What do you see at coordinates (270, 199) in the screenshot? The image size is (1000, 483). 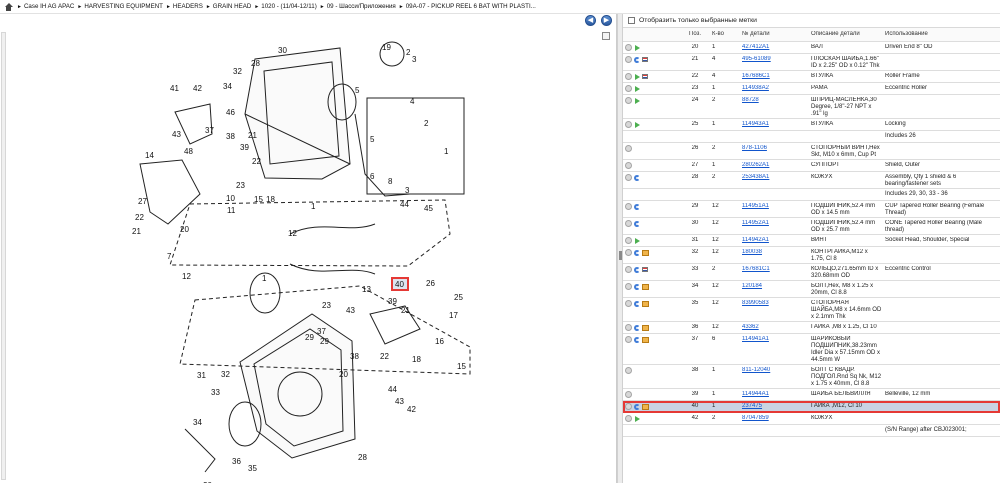 I see `diagram-label-18-top: 18` at bounding box center [270, 199].